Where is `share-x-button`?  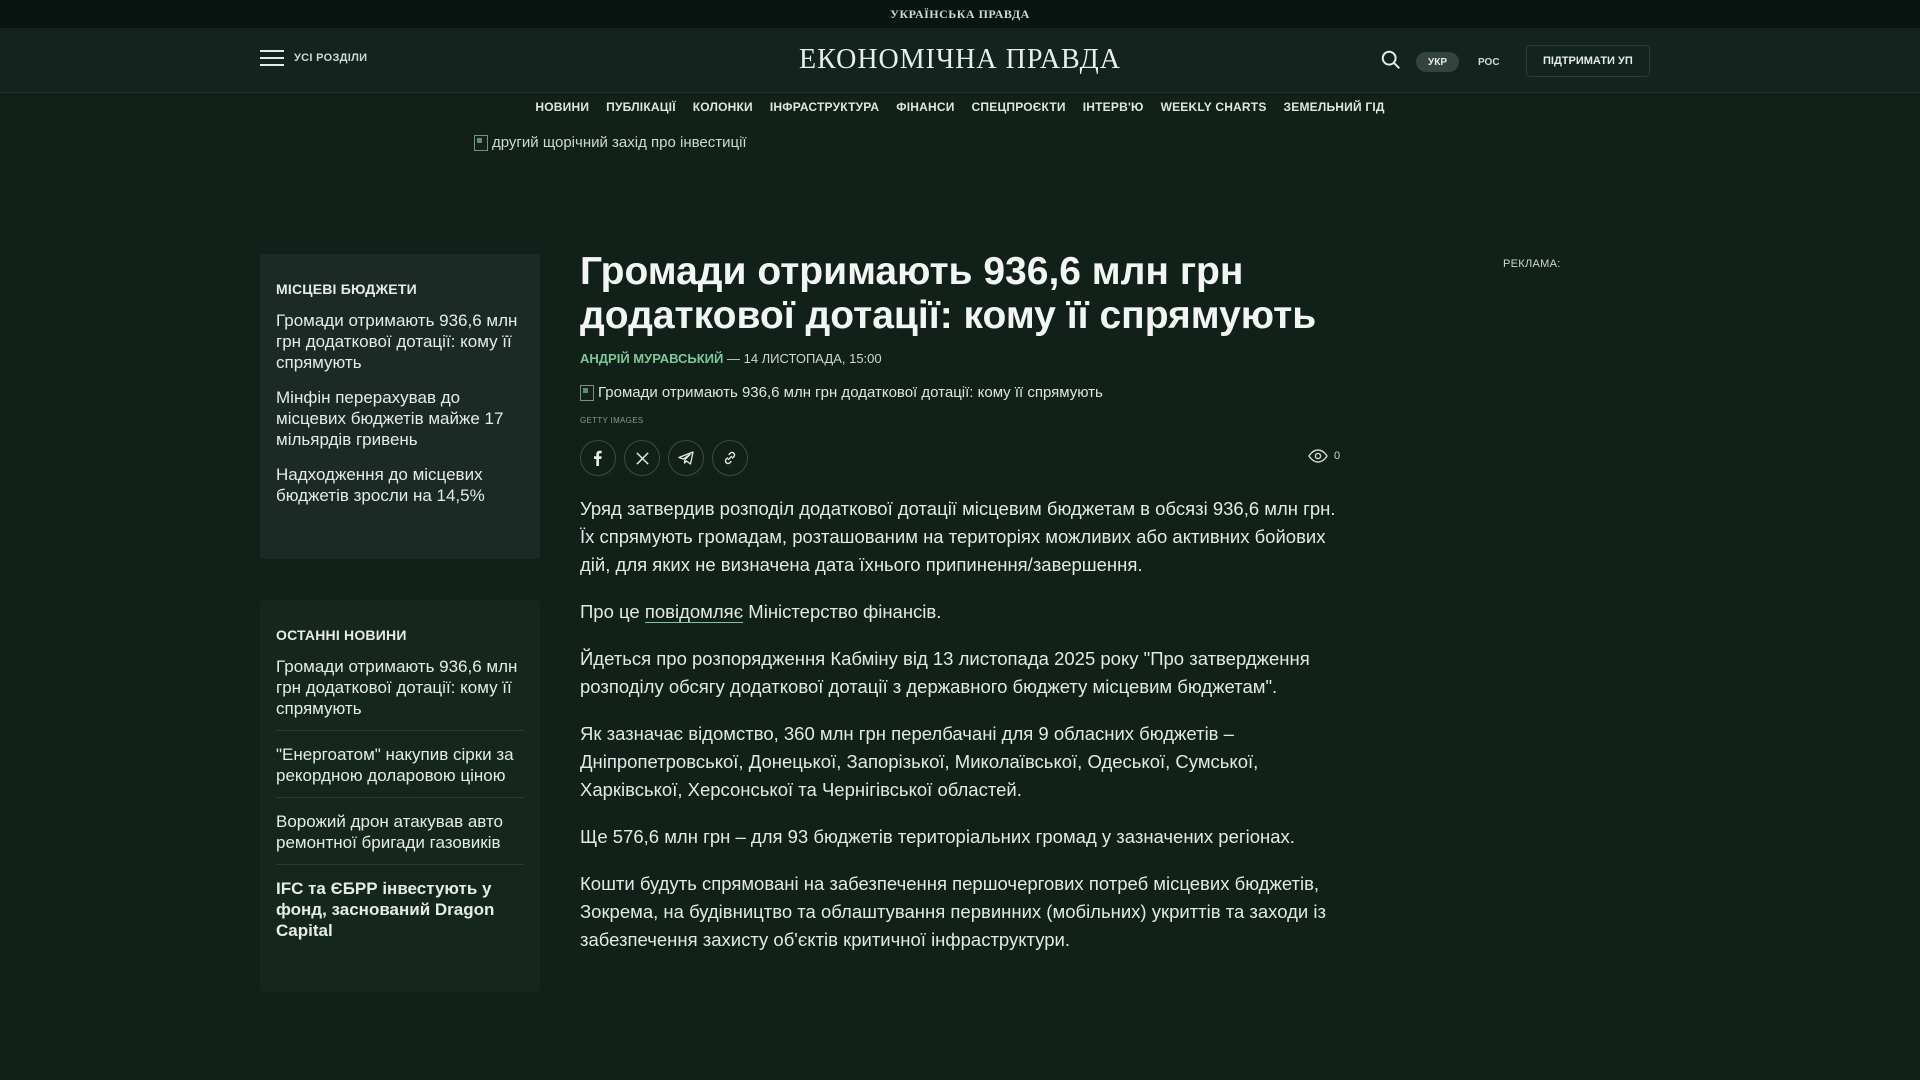
share-x-button is located at coordinates (642, 458).